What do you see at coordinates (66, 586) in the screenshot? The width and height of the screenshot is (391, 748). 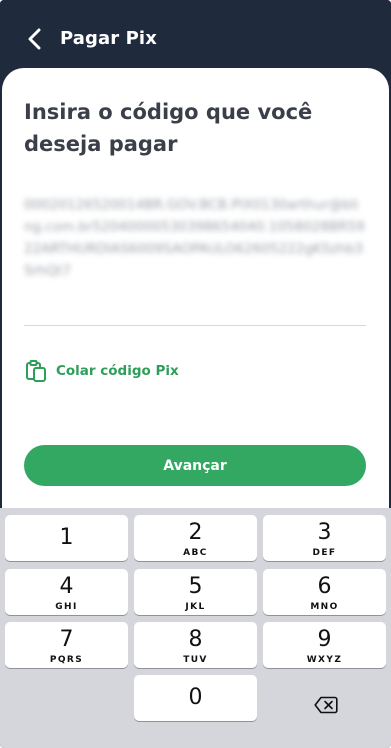 I see `key-digit: 4` at bounding box center [66, 586].